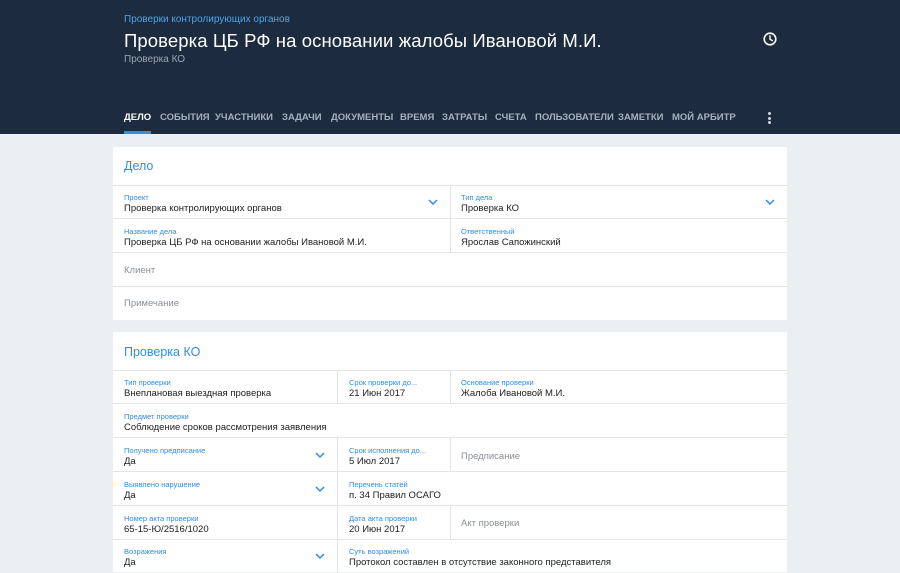 This screenshot has width=900, height=573. I want to click on tab-time: ВРЕМЯ, so click(417, 117).